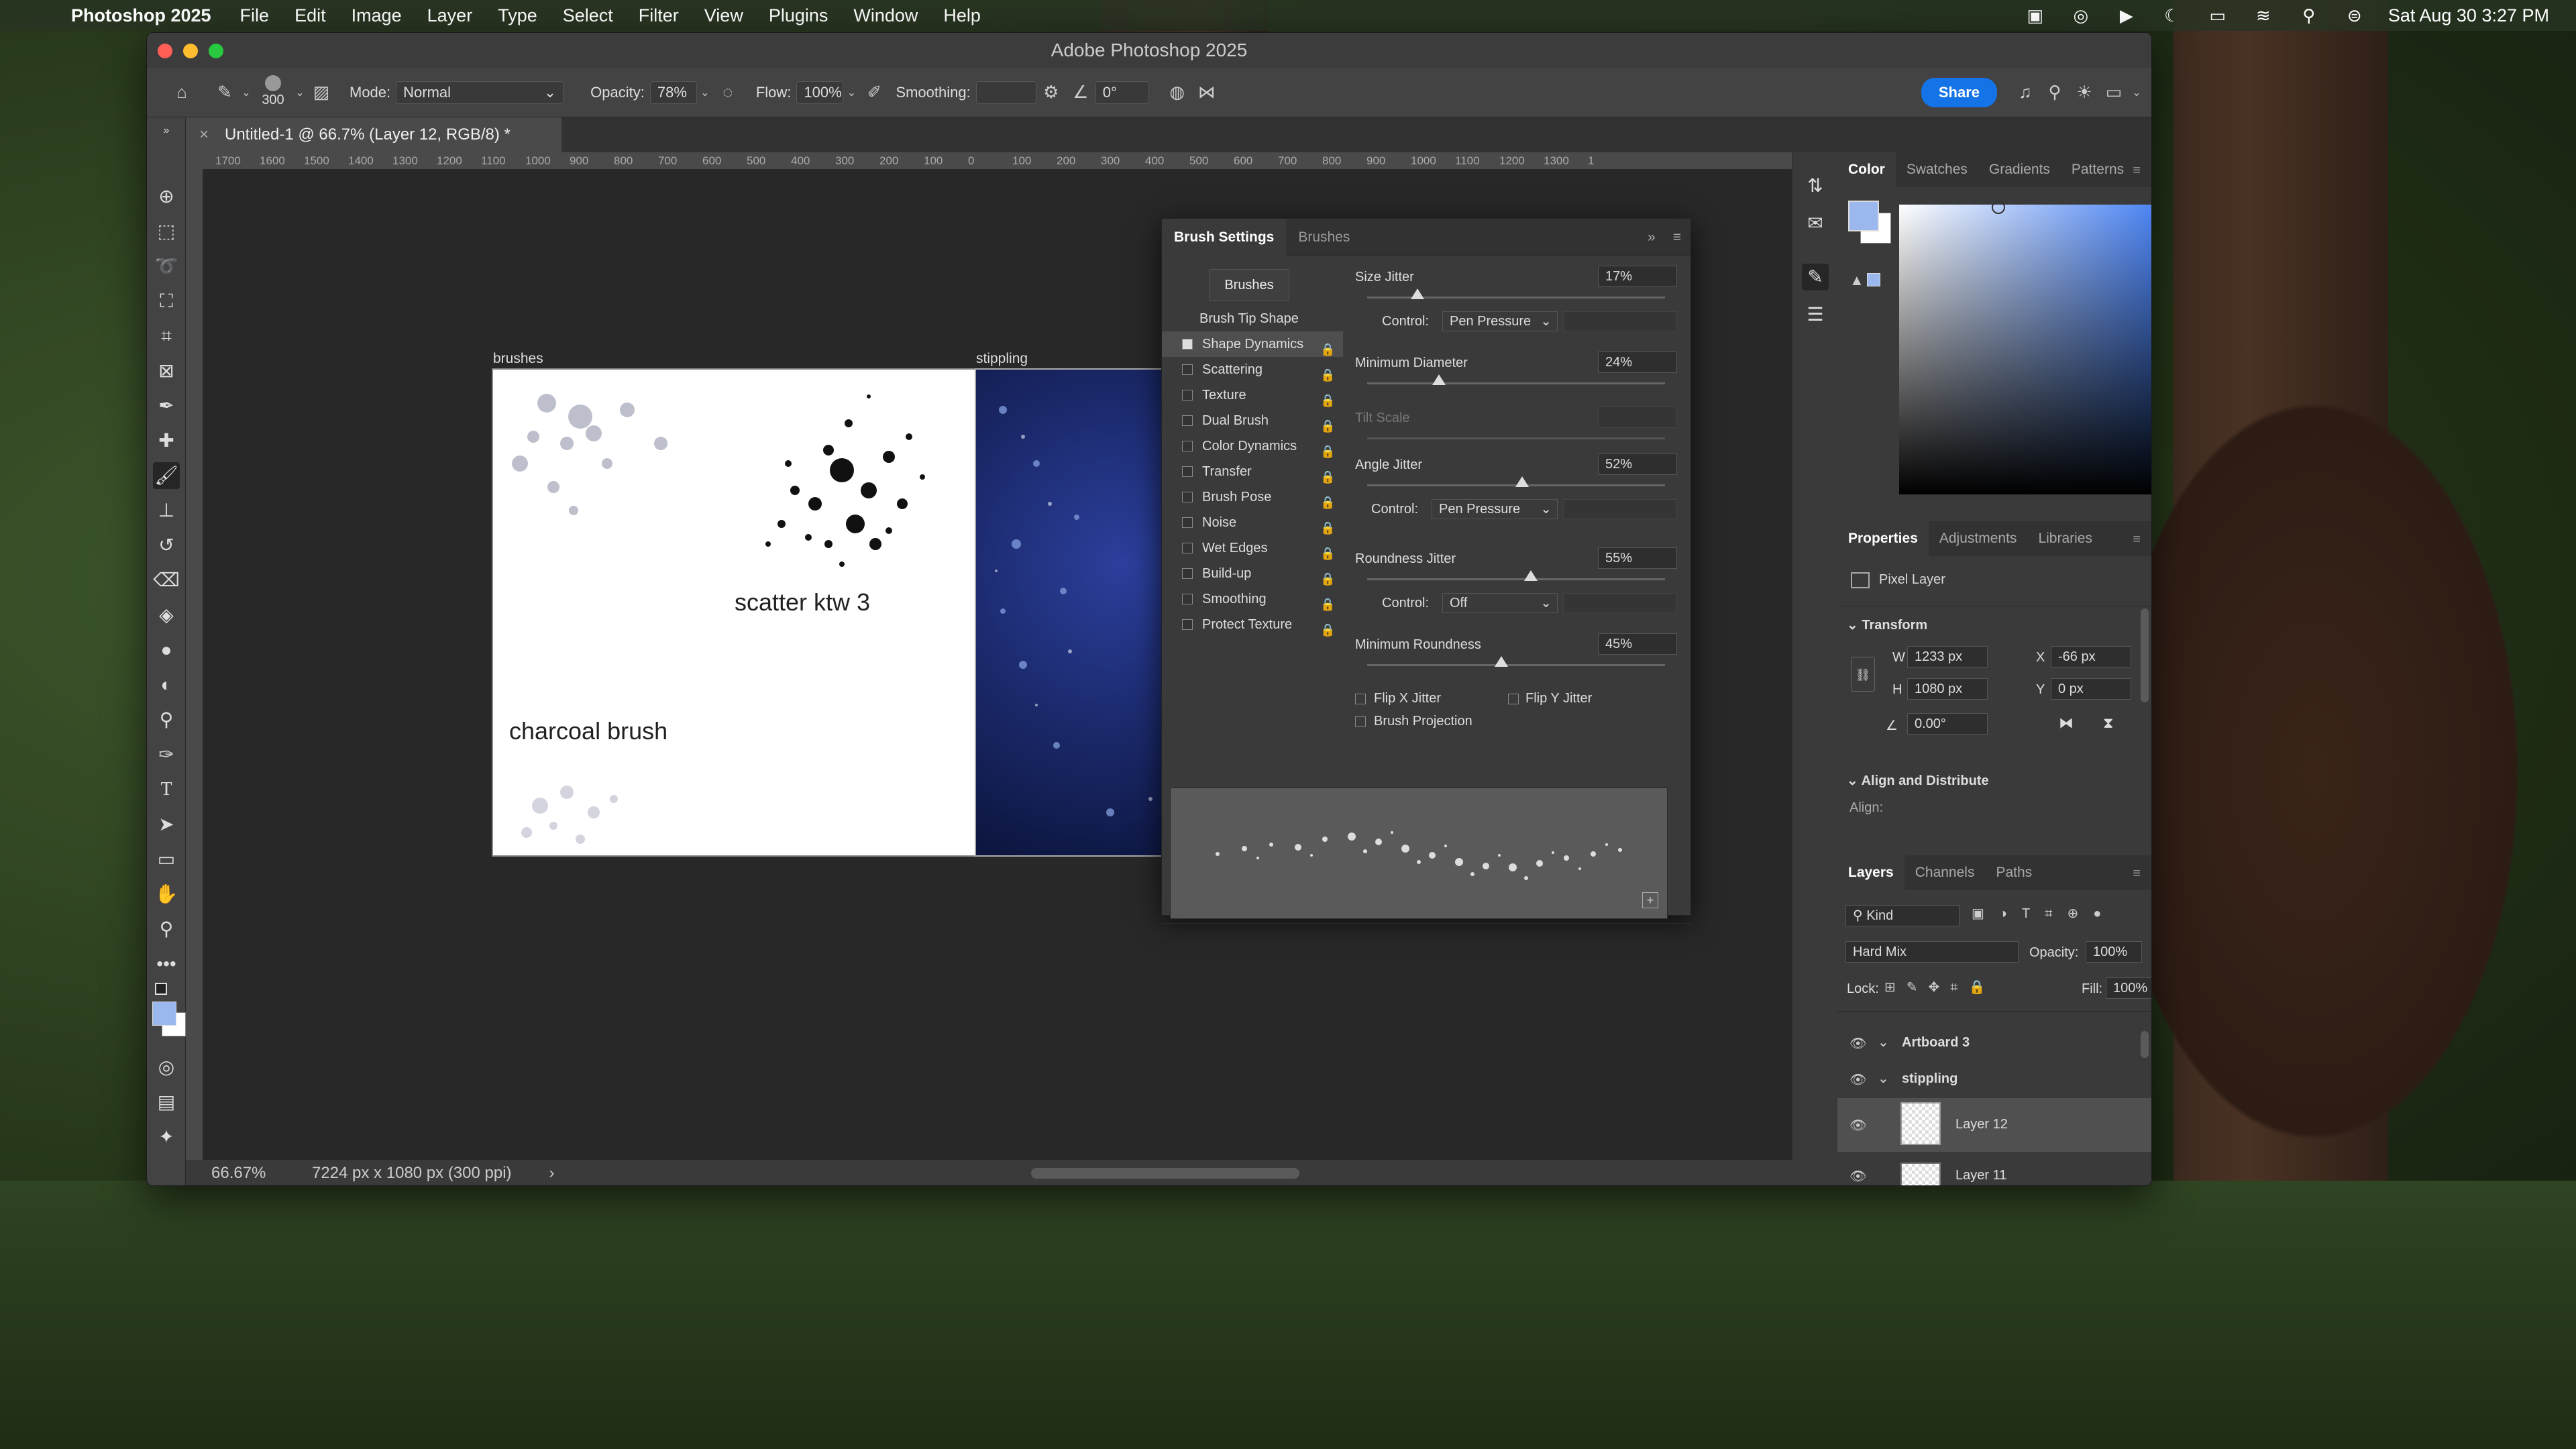  What do you see at coordinates (1947, 656) in the screenshot?
I see `width-input: 1233 px` at bounding box center [1947, 656].